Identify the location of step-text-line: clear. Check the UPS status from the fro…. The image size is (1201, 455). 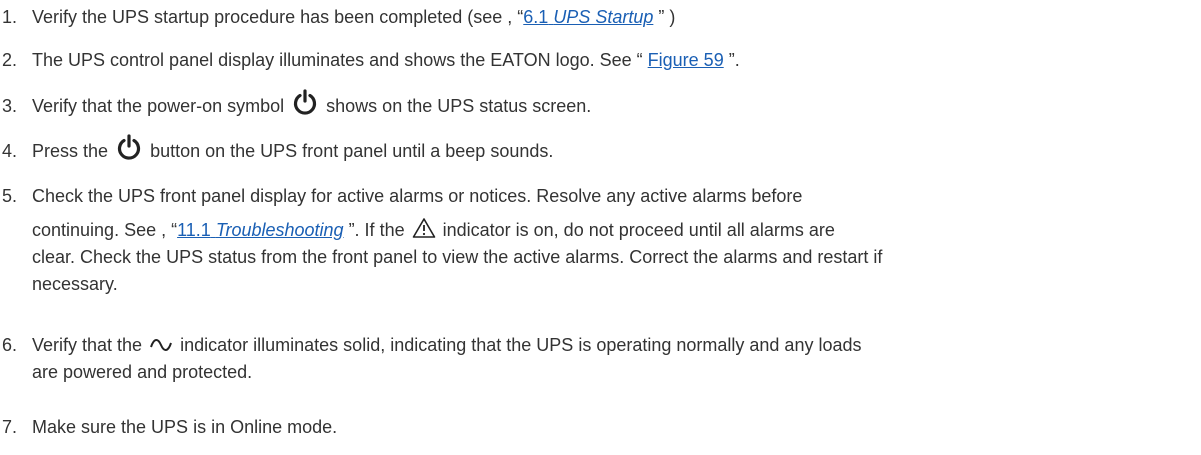
(457, 257).